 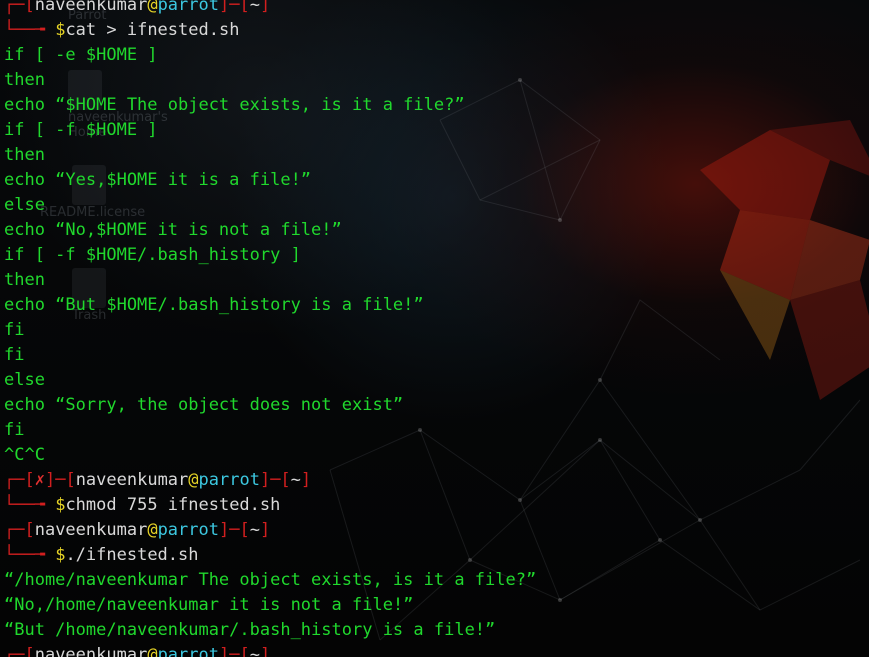 What do you see at coordinates (24, 455) in the screenshot?
I see `script-line: ^C^C` at bounding box center [24, 455].